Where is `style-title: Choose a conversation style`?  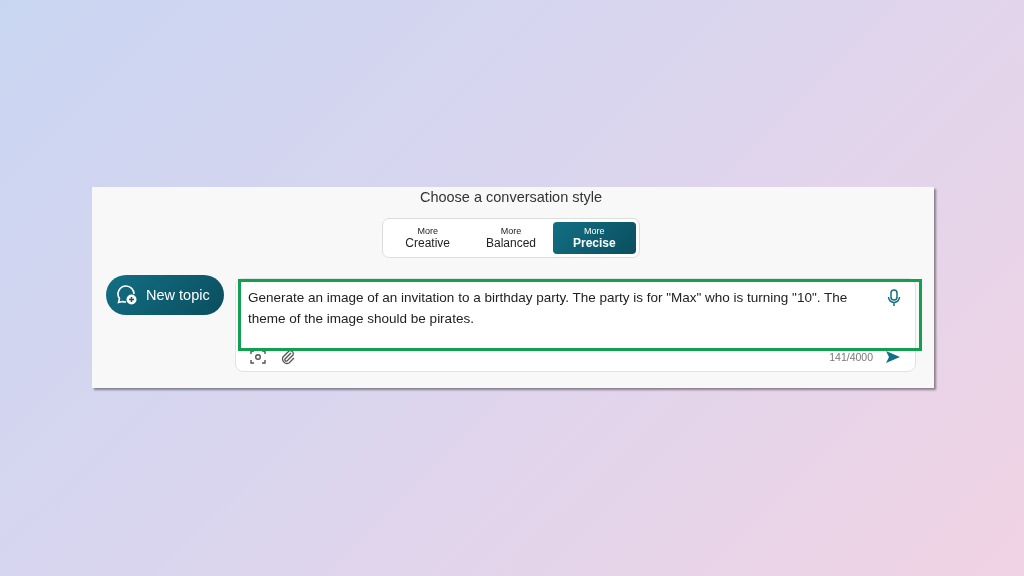 style-title: Choose a conversation style is located at coordinates (511, 197).